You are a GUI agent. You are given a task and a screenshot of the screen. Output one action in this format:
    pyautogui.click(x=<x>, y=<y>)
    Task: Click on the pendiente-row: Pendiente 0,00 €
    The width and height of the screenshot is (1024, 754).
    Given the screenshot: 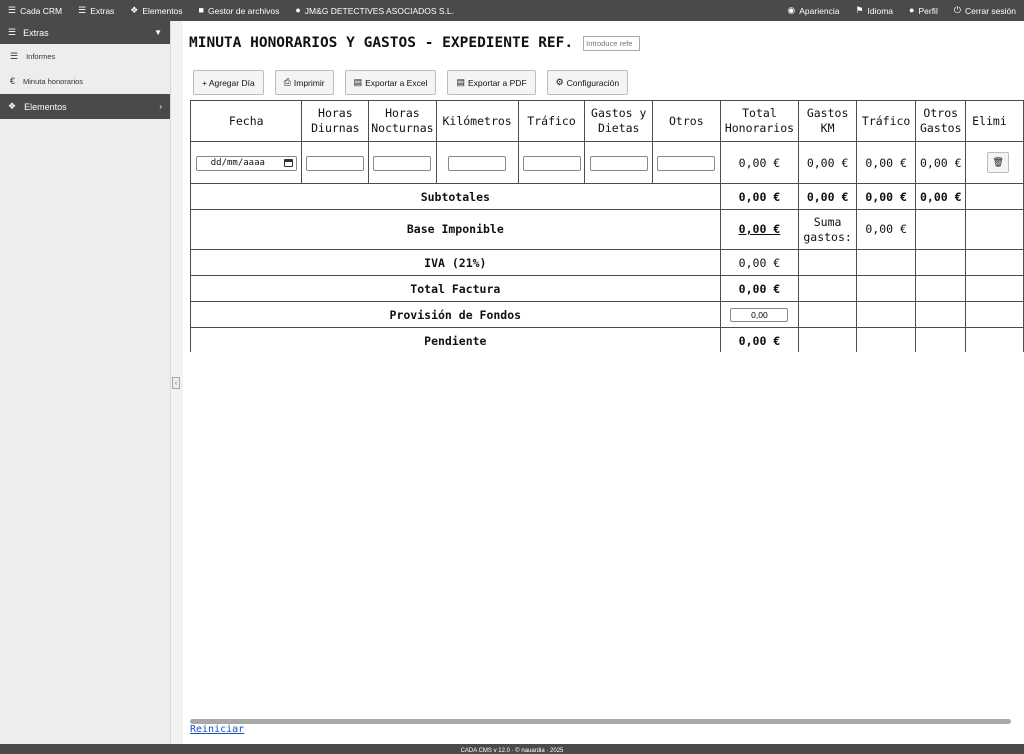 What is the action you would take?
    pyautogui.click(x=607, y=339)
    